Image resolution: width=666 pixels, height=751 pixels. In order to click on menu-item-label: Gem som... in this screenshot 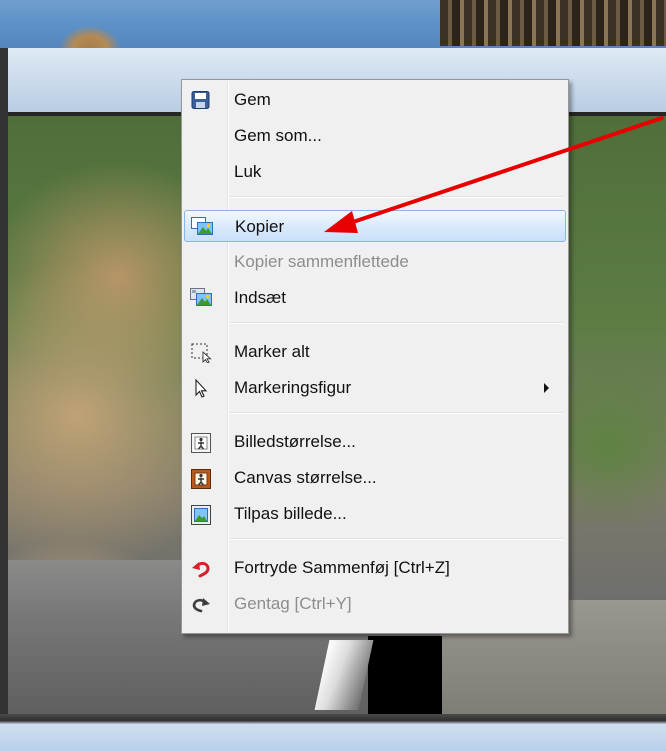, I will do `click(278, 135)`.